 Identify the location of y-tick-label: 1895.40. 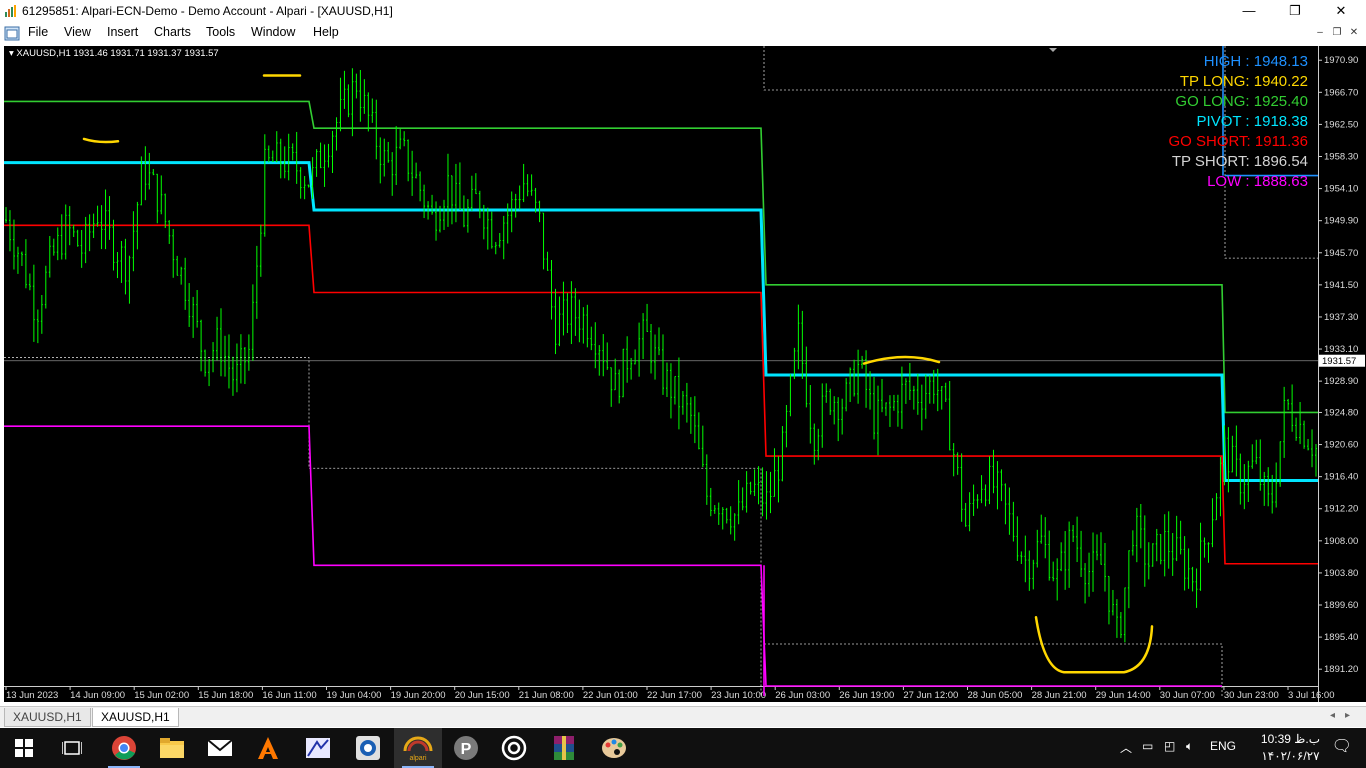
(1341, 637).